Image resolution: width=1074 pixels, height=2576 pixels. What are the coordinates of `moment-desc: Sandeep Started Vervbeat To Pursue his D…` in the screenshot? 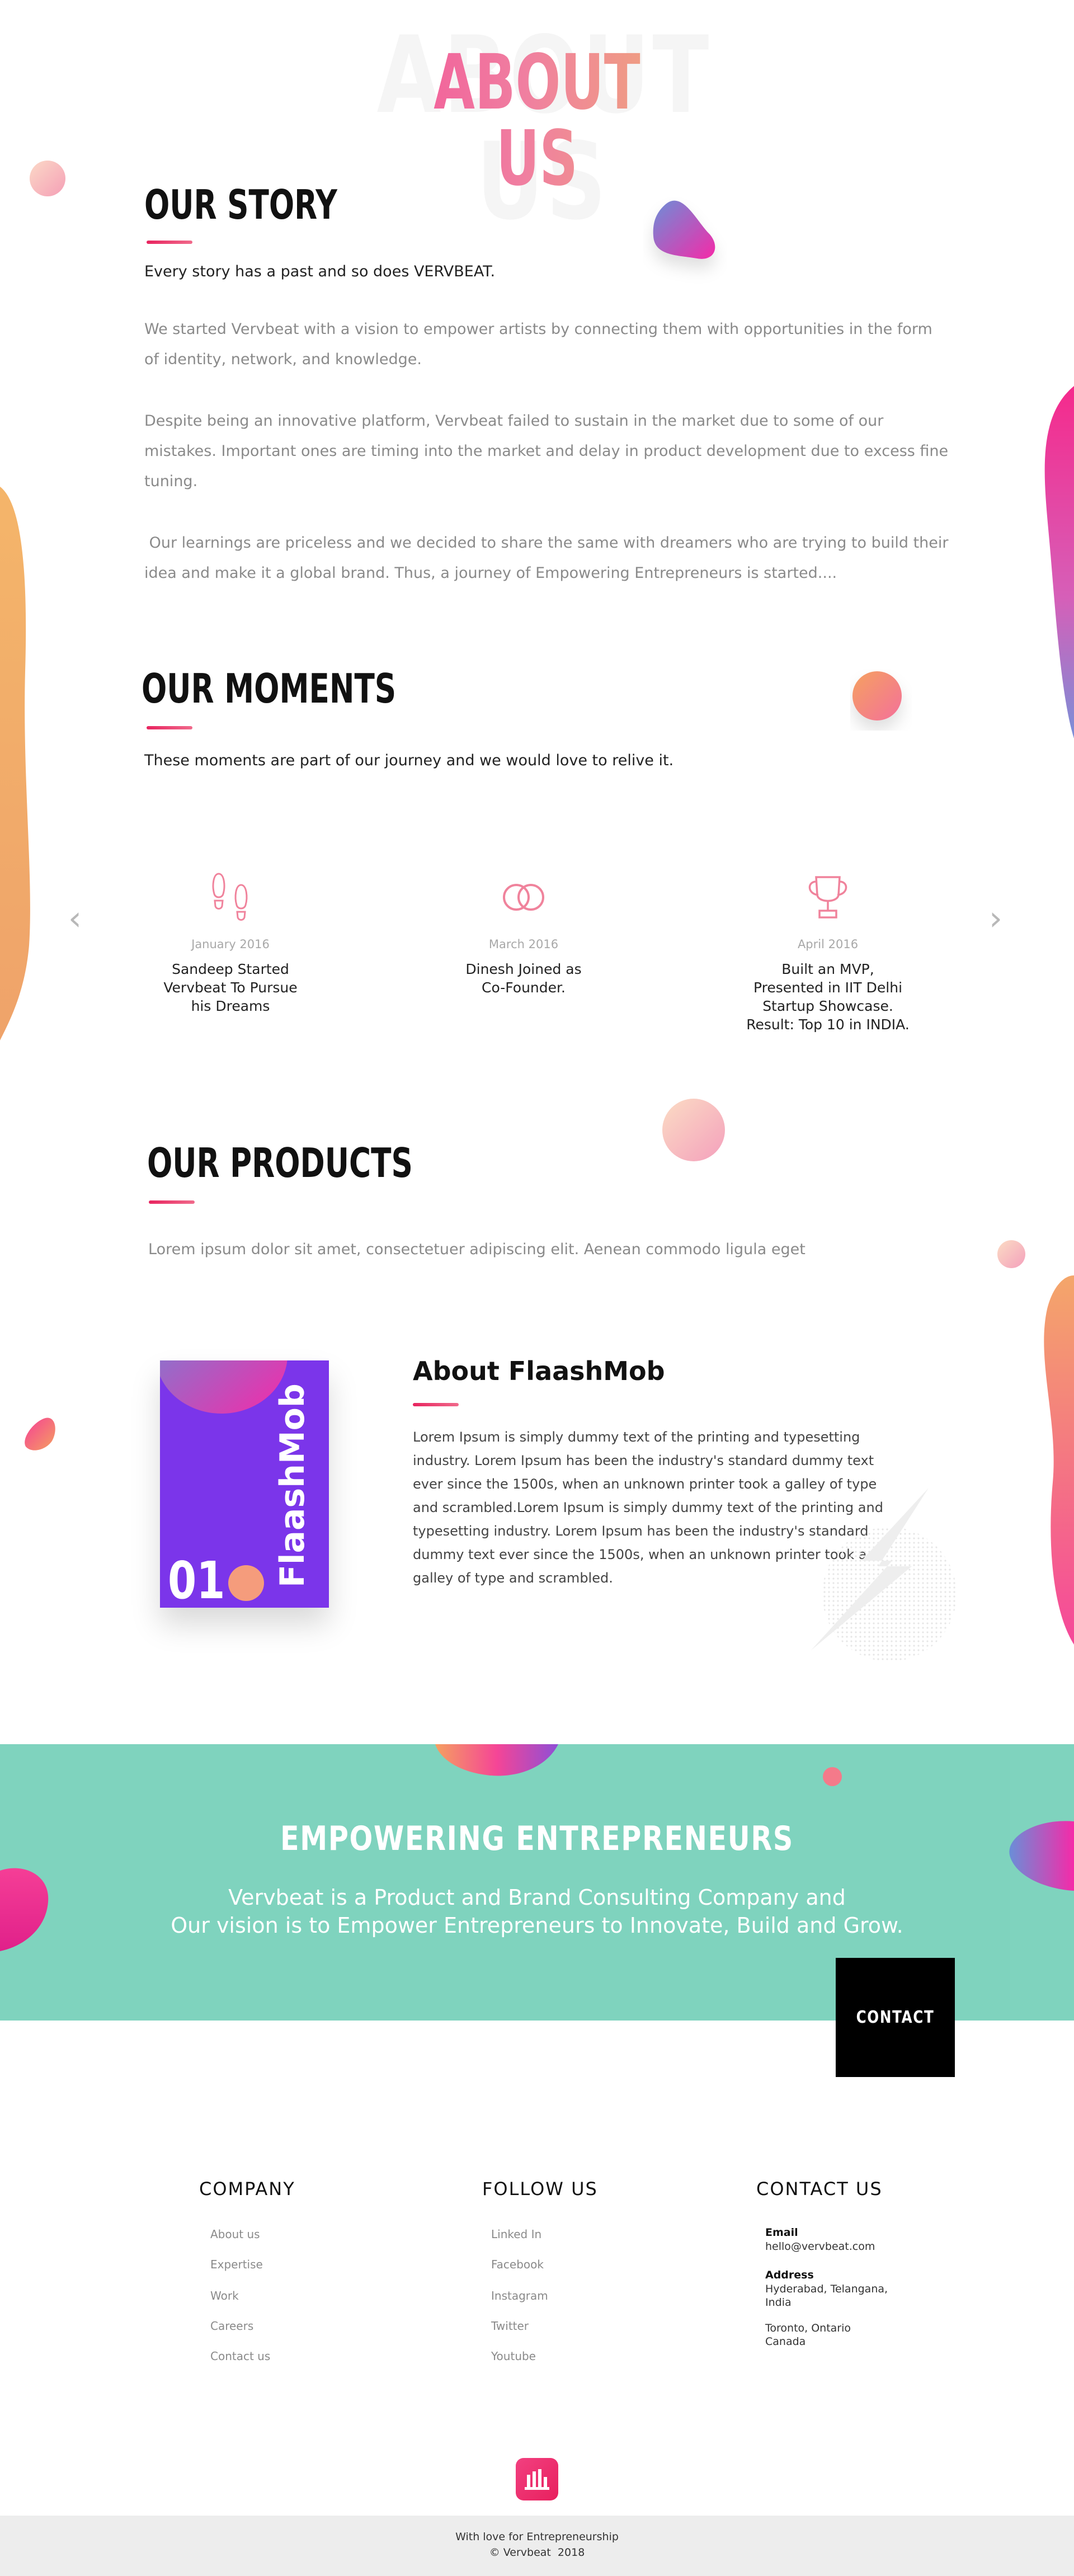 It's located at (230, 987).